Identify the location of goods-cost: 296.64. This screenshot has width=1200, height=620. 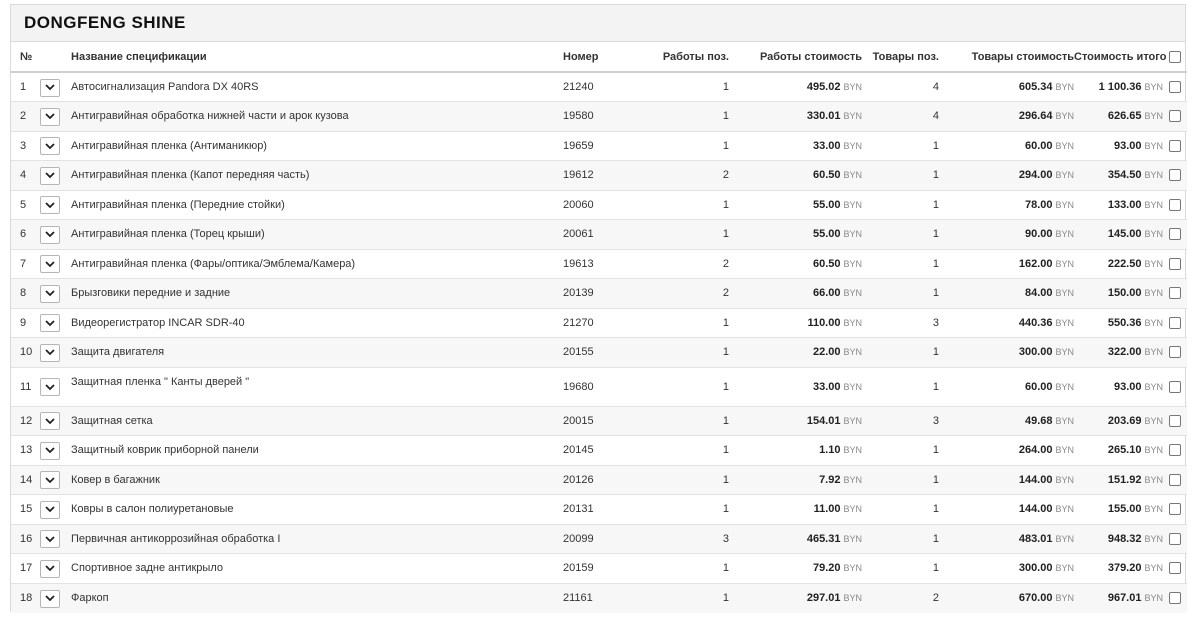
(1035, 116).